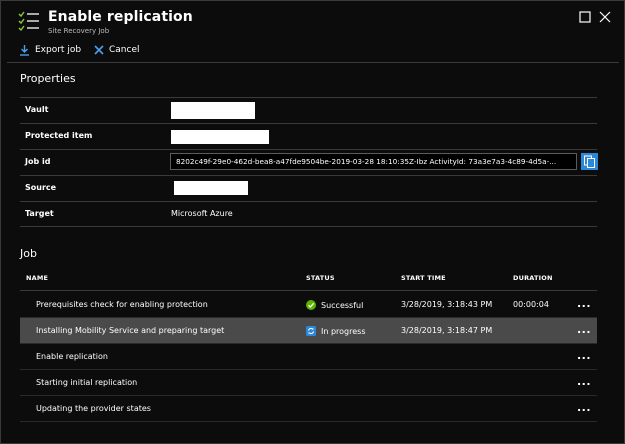  I want to click on property-value: Microsoft Azure, so click(202, 213).